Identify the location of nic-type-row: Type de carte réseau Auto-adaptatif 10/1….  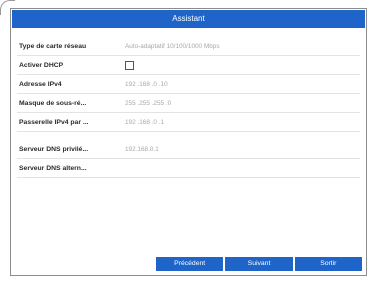
(188, 46).